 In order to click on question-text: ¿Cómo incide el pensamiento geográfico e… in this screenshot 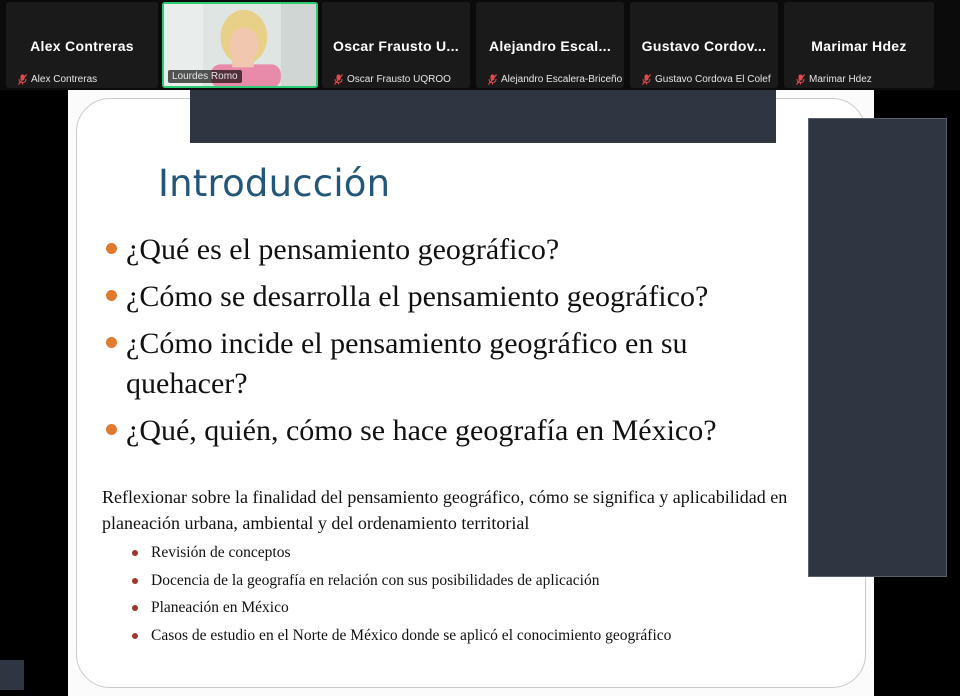, I will do `click(407, 363)`.